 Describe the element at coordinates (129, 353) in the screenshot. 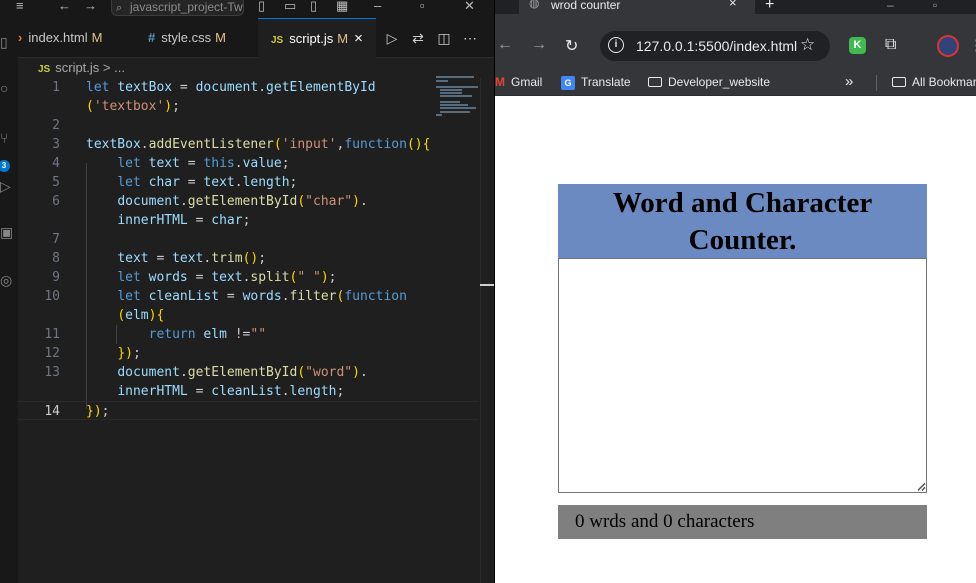

I see `code-text: });` at that location.